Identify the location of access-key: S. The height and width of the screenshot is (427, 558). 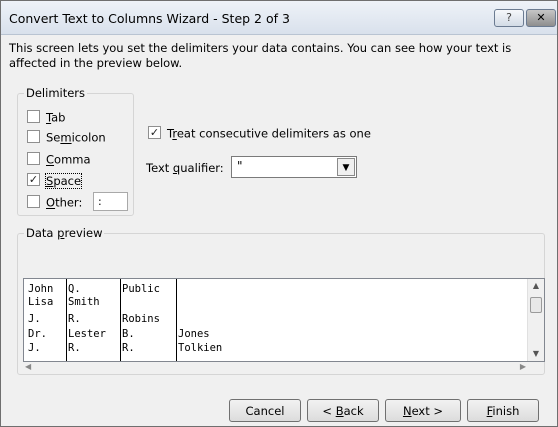
(50, 180).